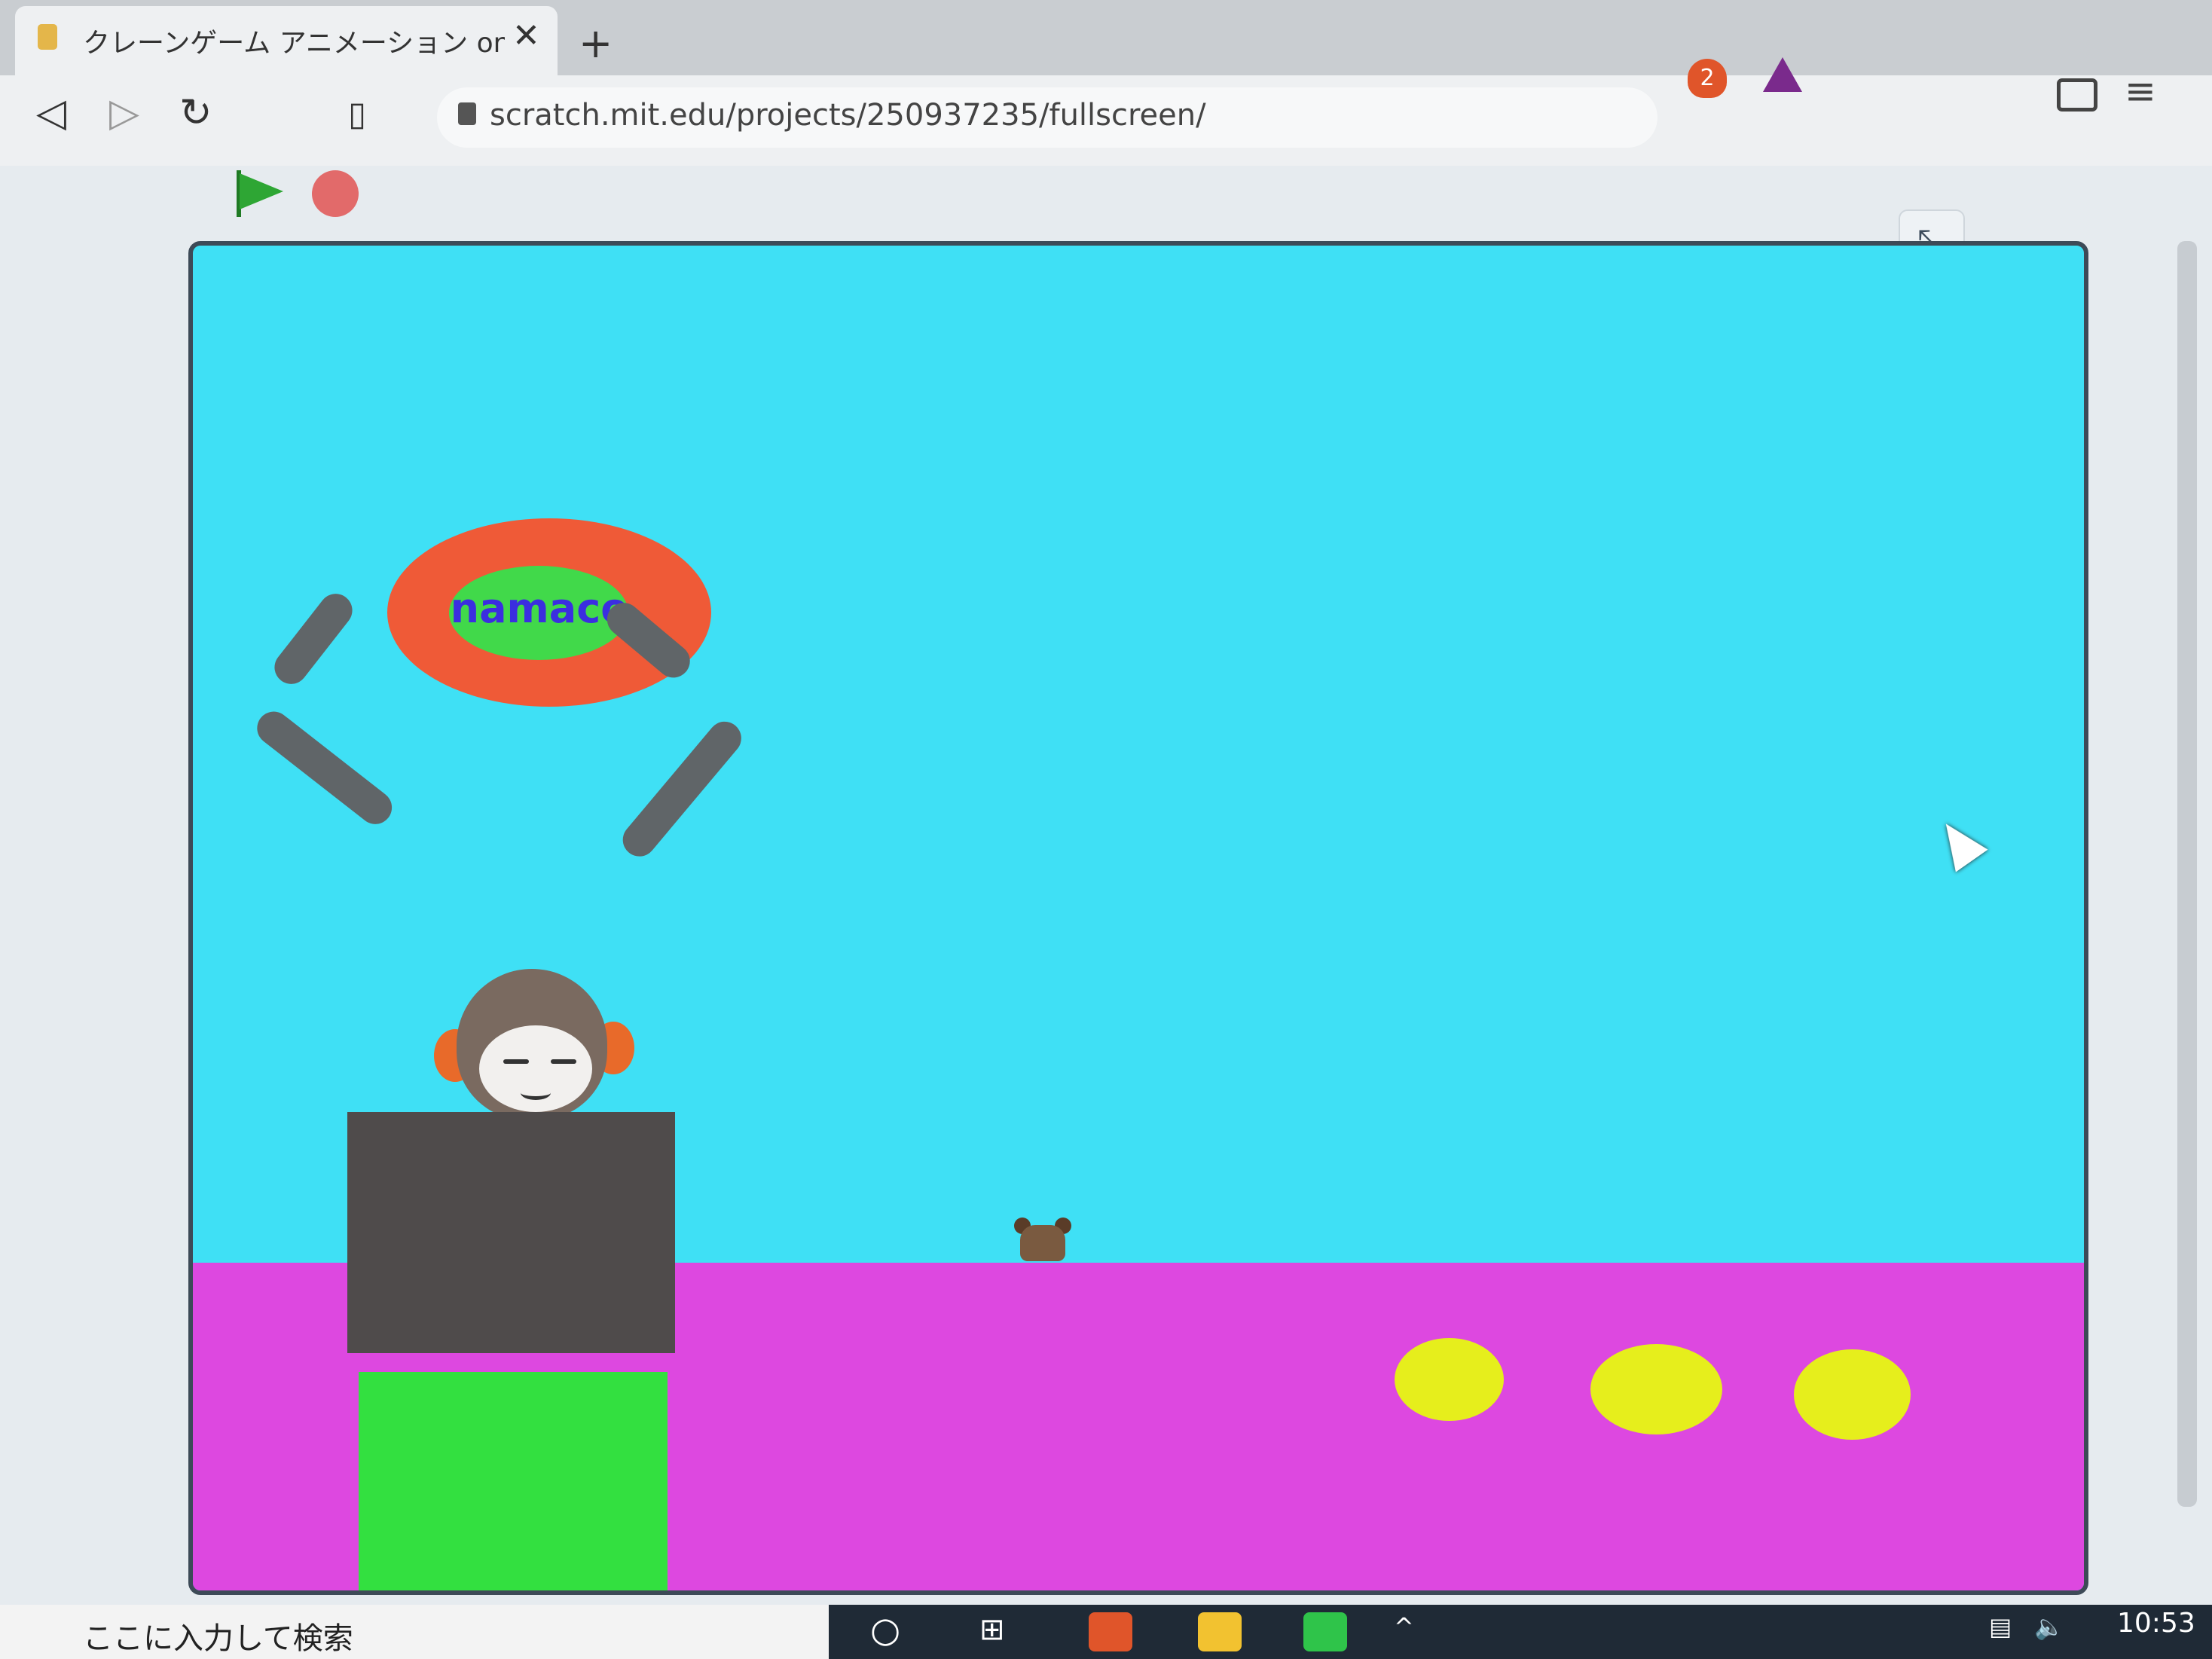 The width and height of the screenshot is (2212, 1659). I want to click on file-explorer-icon, so click(1220, 1631).